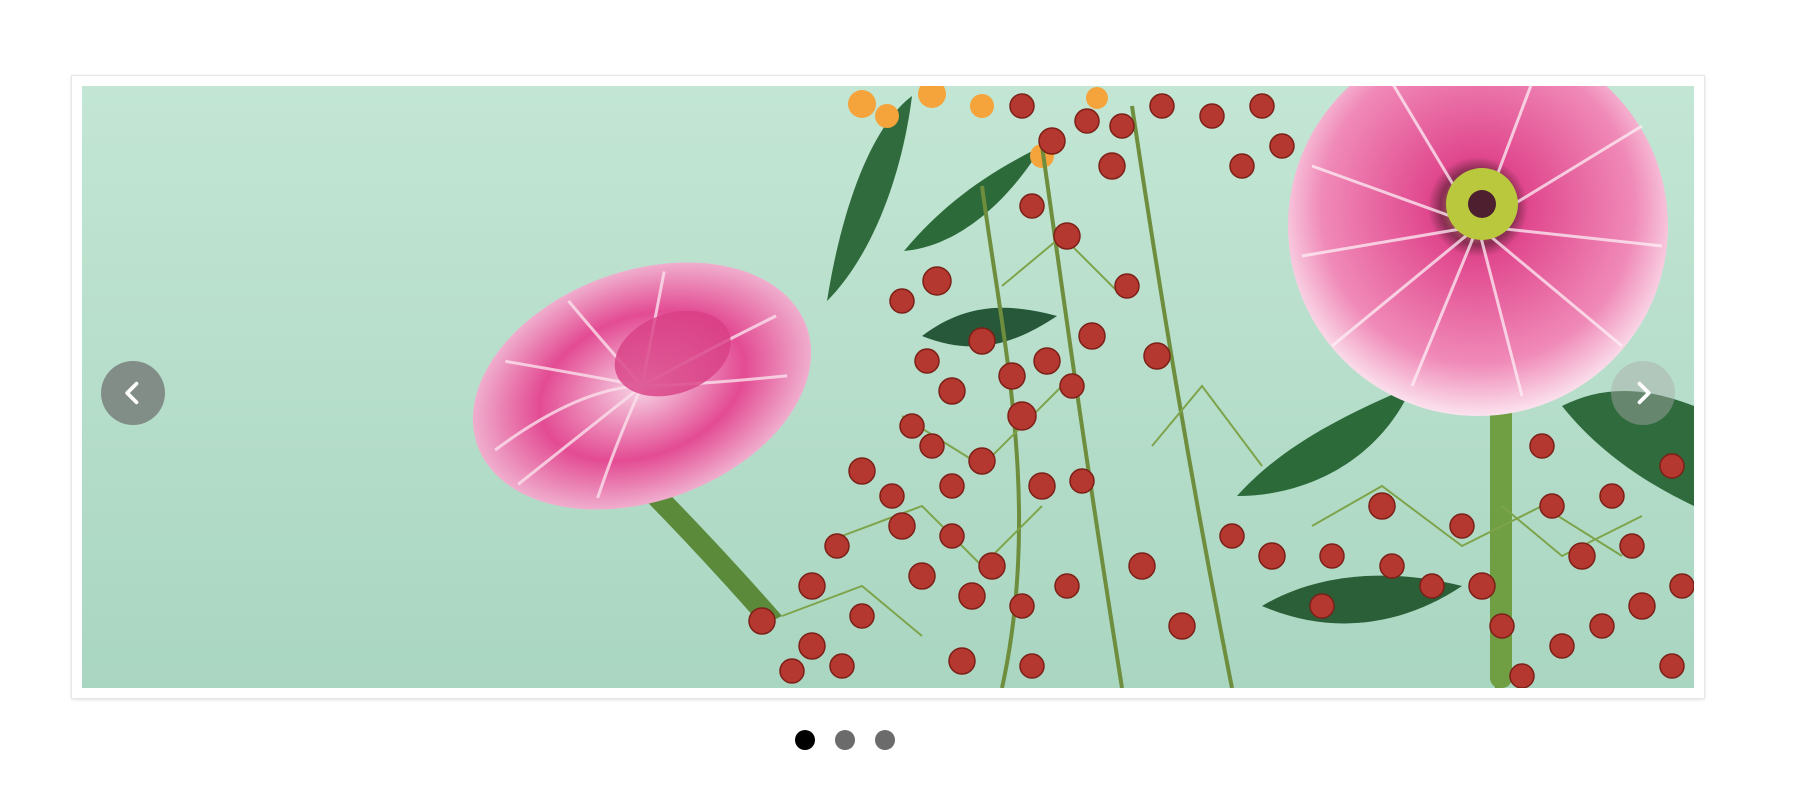  Describe the element at coordinates (897, 740) in the screenshot. I see `carousel-pagination` at that location.